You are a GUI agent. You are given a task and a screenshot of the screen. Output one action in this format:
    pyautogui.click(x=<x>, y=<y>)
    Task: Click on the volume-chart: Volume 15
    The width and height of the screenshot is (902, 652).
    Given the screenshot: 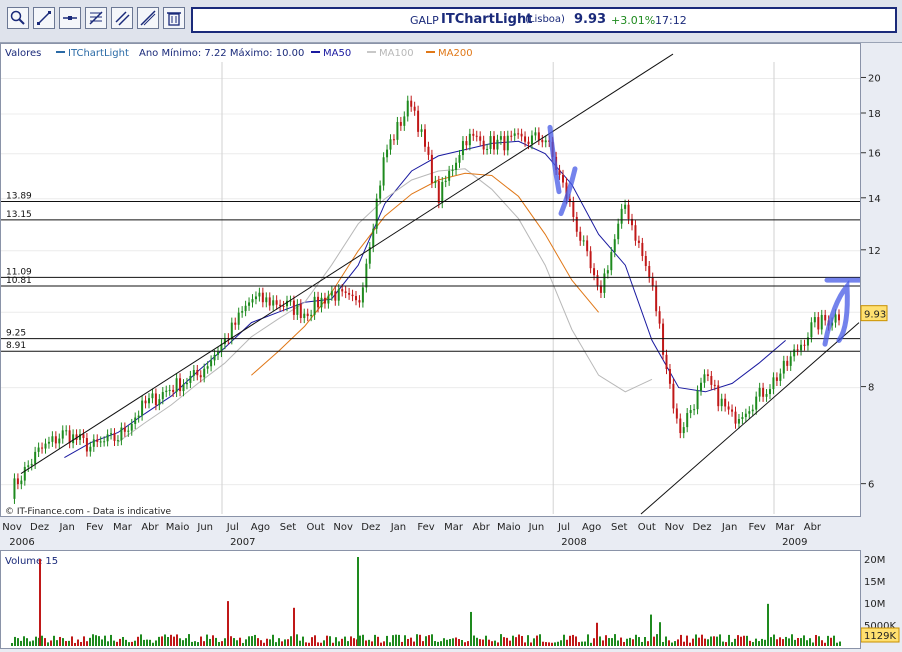 What is the action you would take?
    pyautogui.click(x=430, y=599)
    